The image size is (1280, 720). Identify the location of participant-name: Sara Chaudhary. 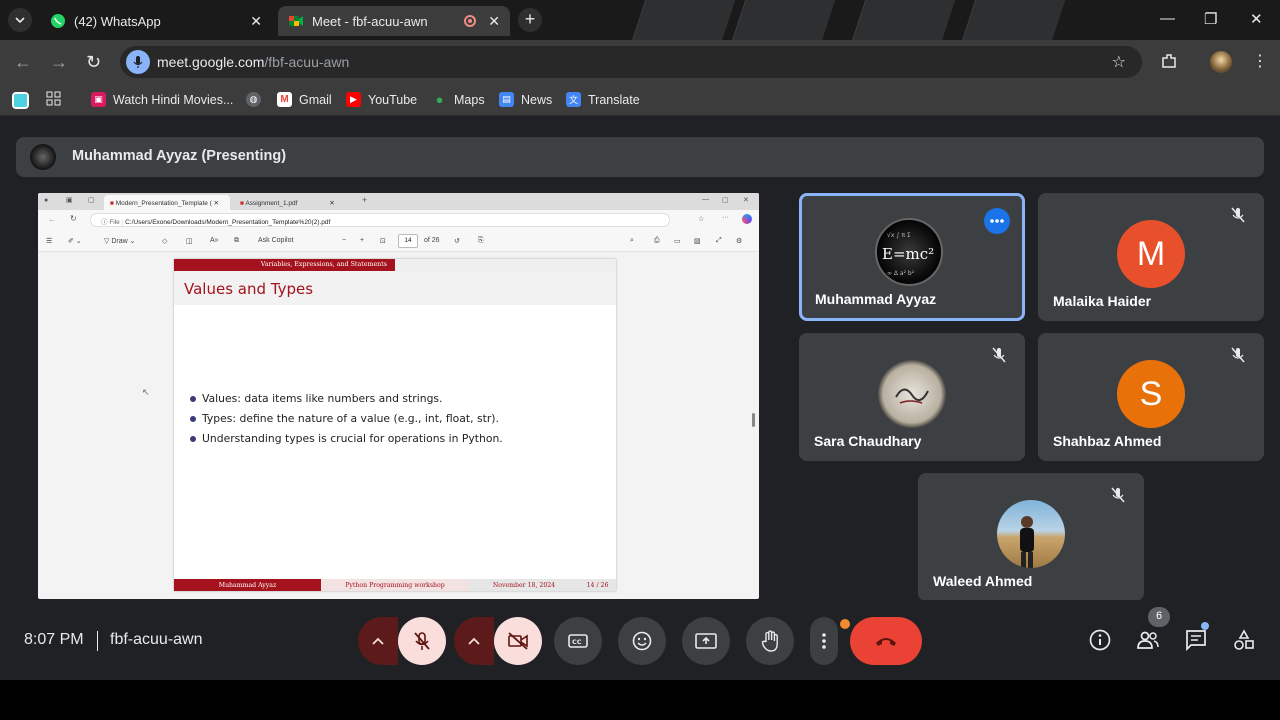
(868, 441).